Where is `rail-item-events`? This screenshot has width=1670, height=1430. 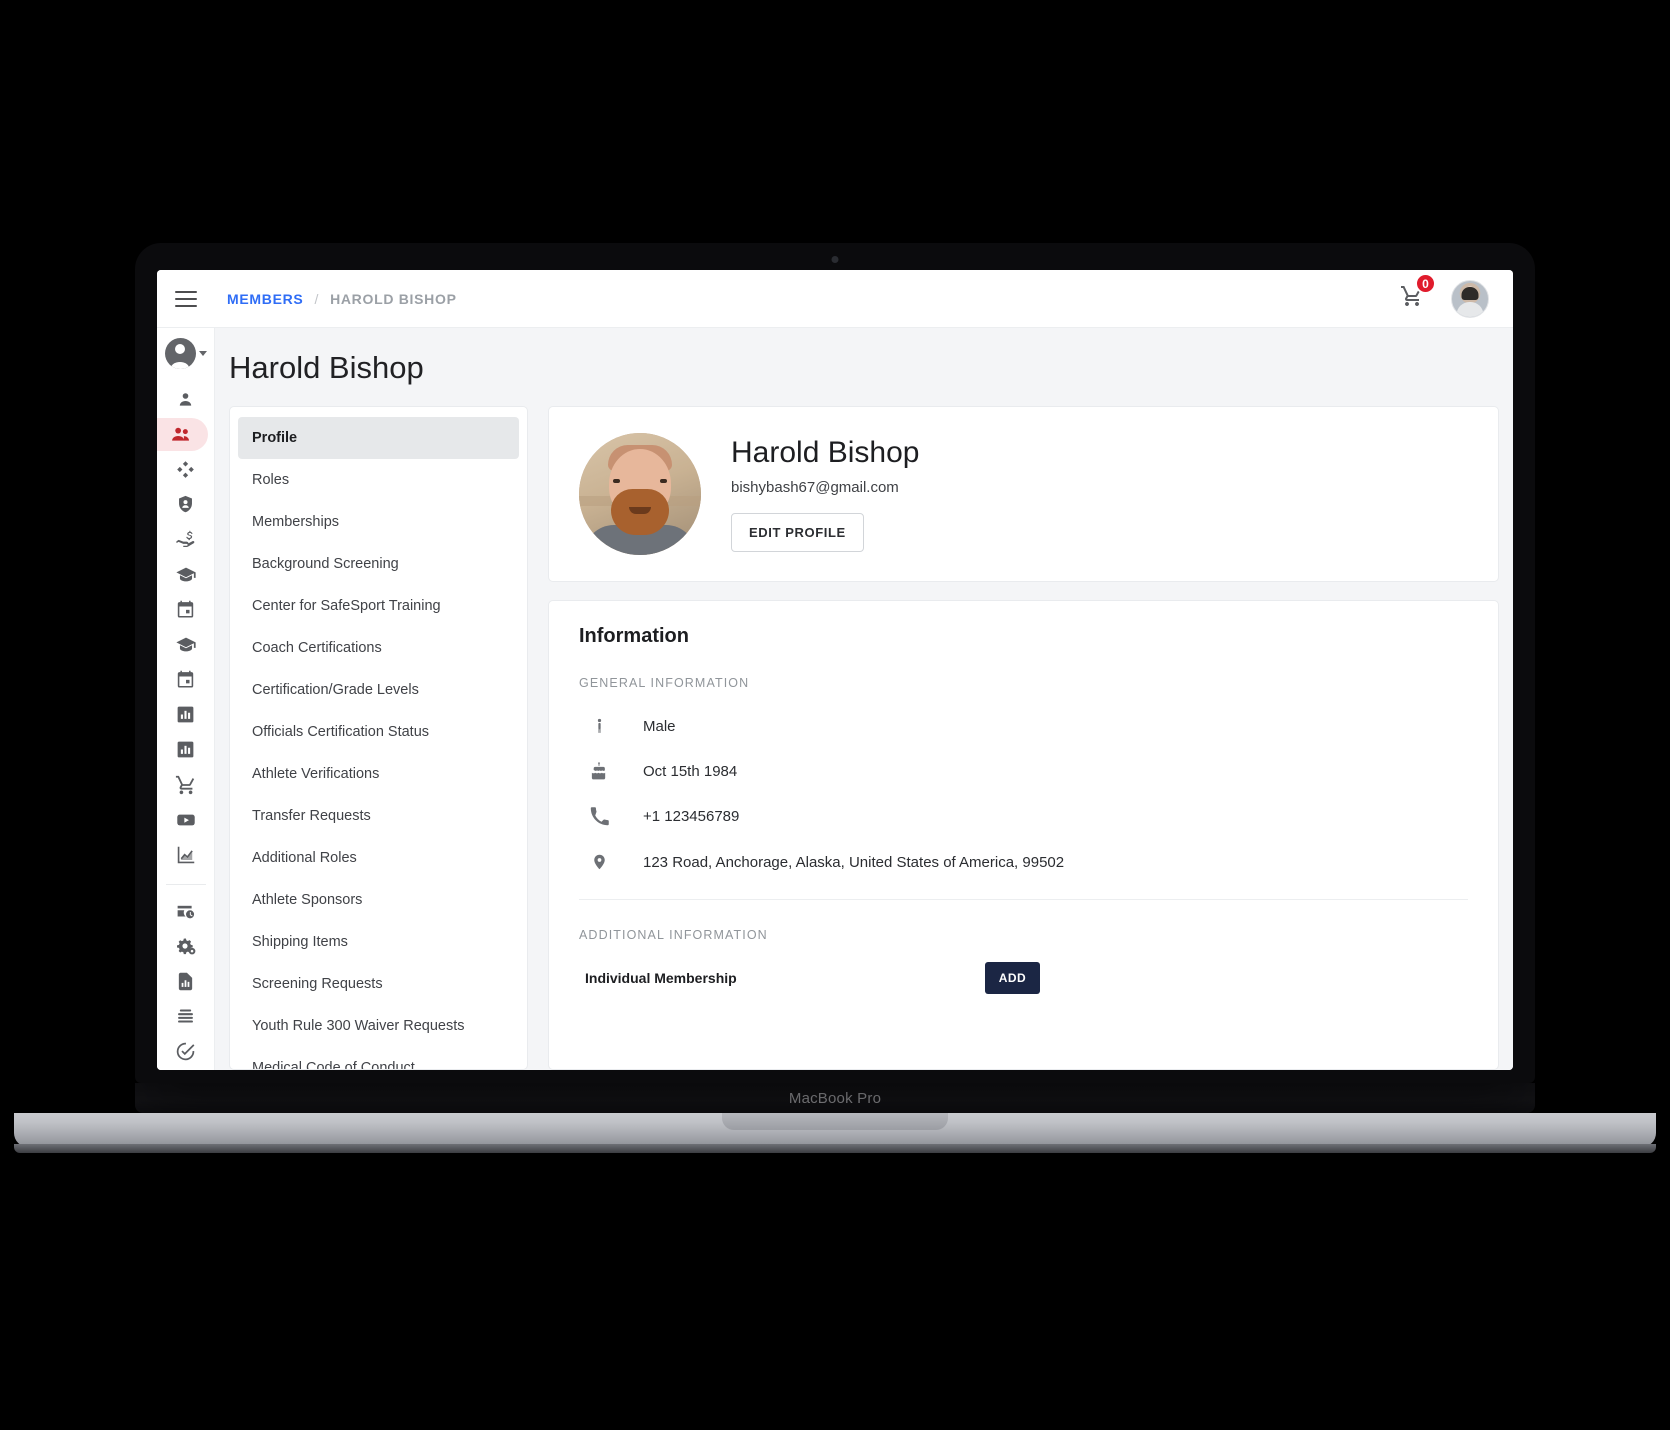 rail-item-events is located at coordinates (186, 609).